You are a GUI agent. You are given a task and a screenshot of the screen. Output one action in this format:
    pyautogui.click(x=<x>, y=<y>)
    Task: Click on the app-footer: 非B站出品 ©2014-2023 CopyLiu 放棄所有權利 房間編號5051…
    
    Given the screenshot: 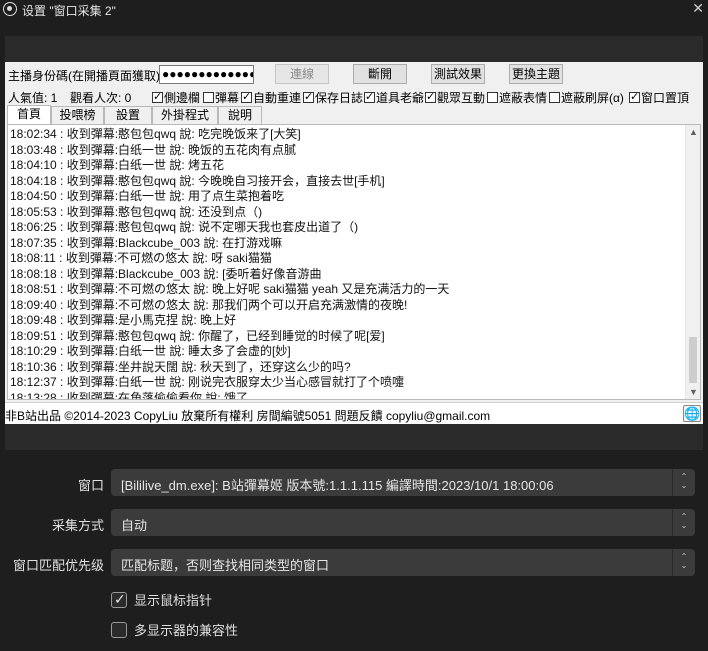 What is the action you would take?
    pyautogui.click(x=354, y=413)
    